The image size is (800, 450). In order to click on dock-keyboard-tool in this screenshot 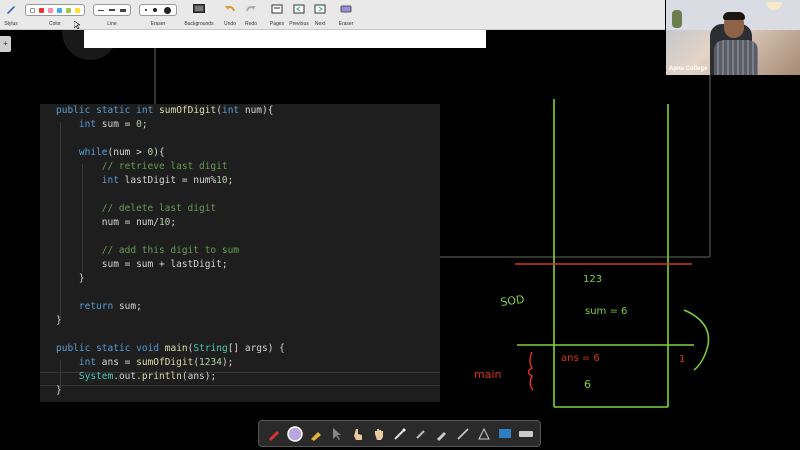, I will do `click(526, 434)`.